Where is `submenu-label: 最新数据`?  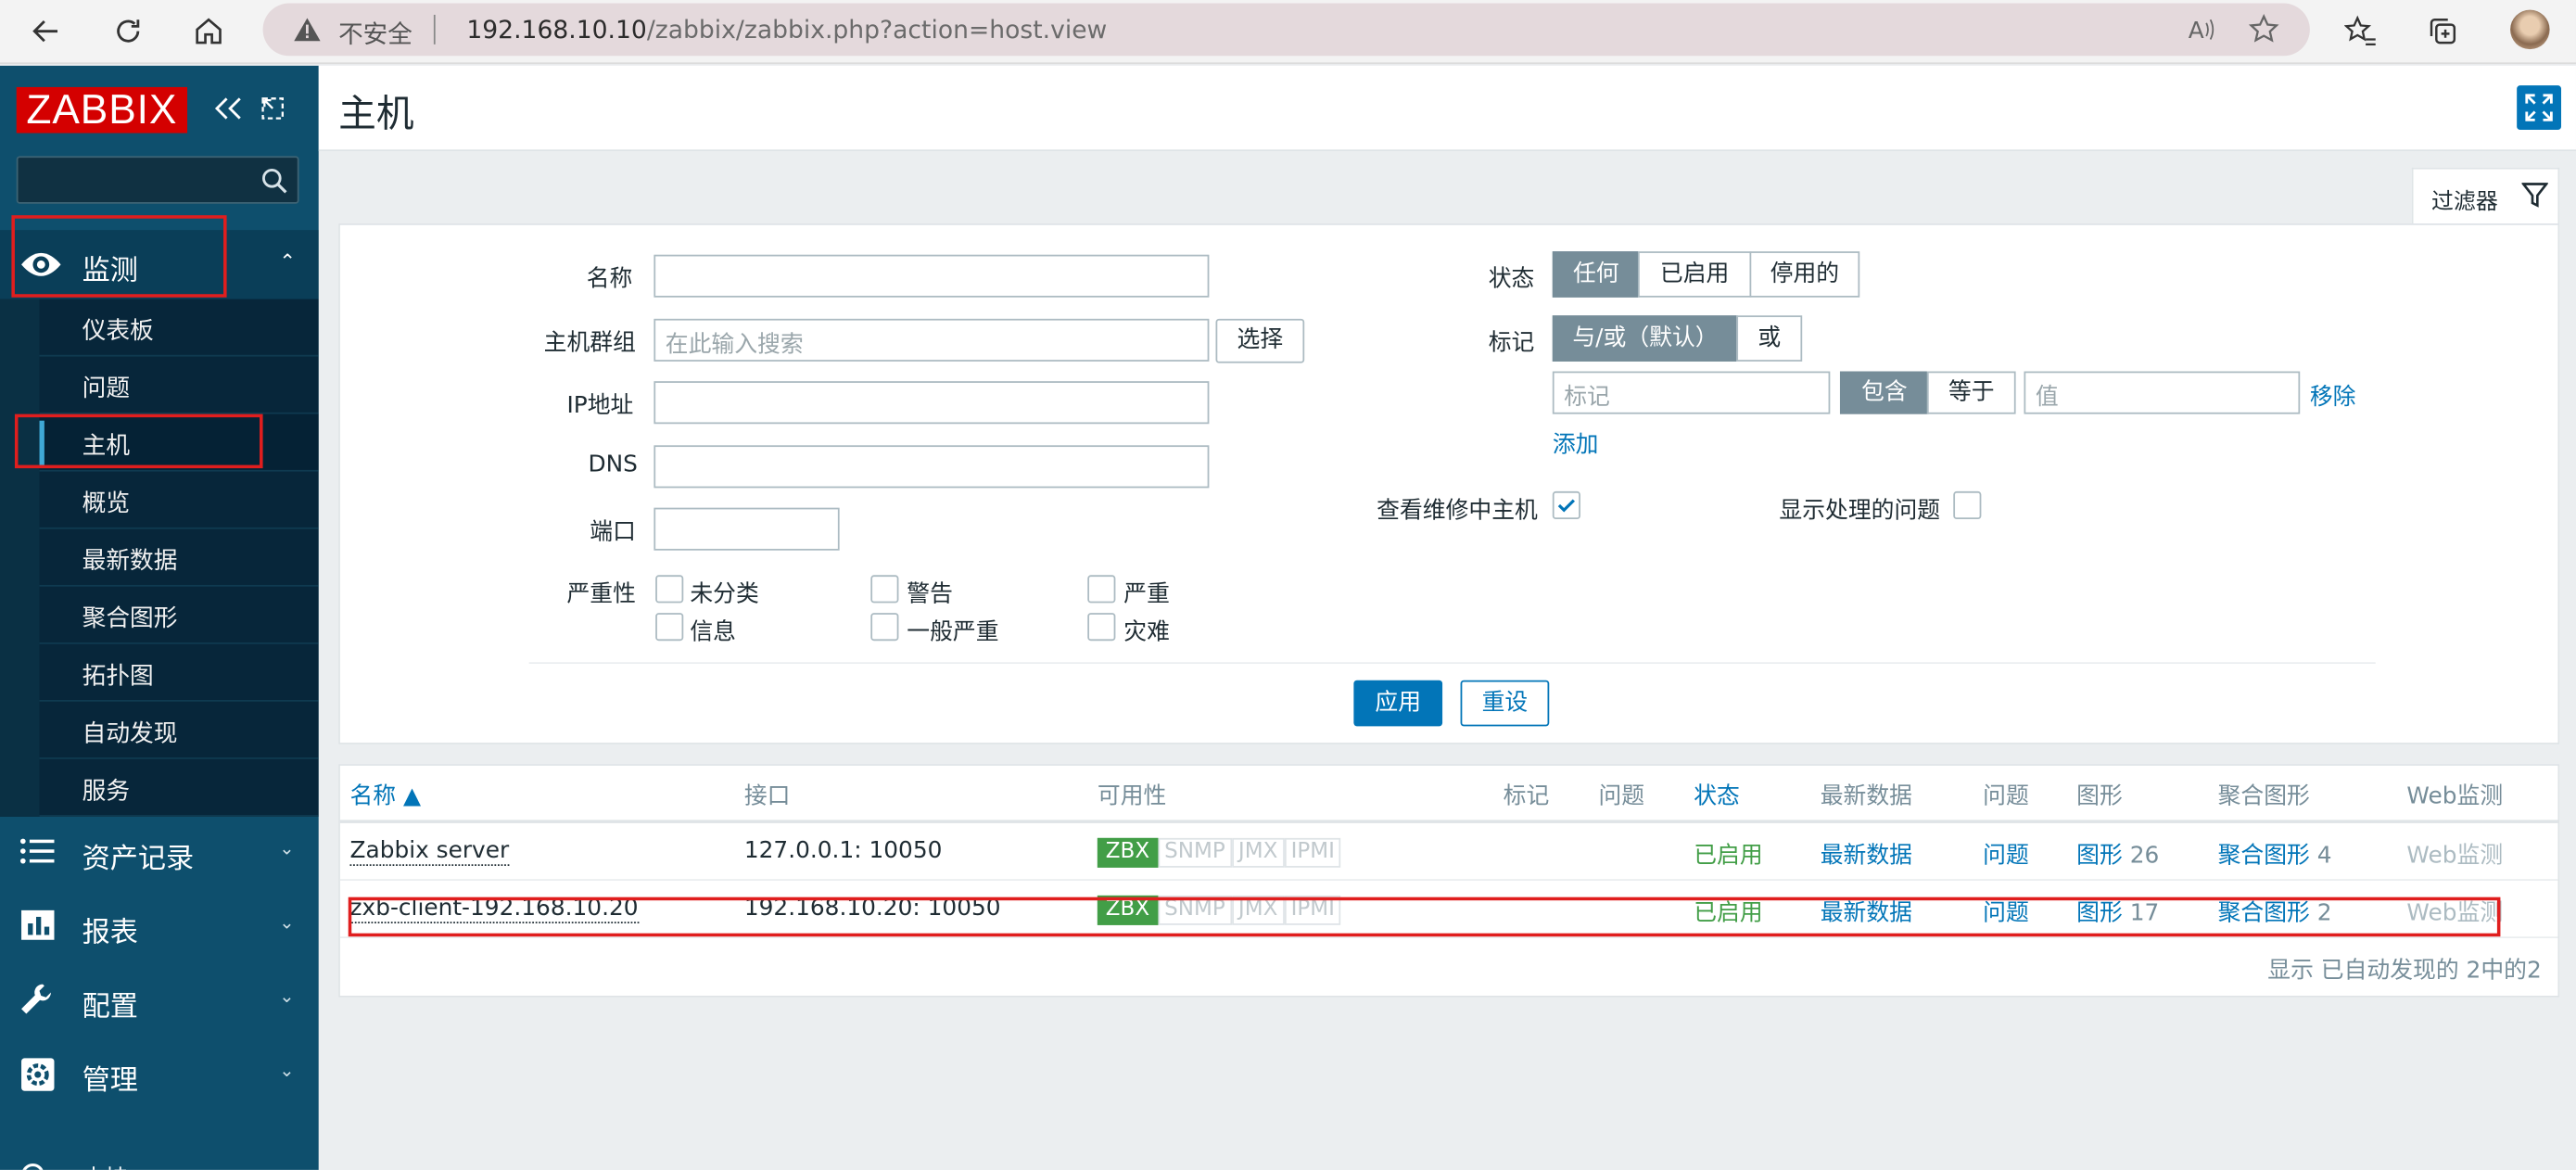
submenu-label: 最新数据 is located at coordinates (130, 562).